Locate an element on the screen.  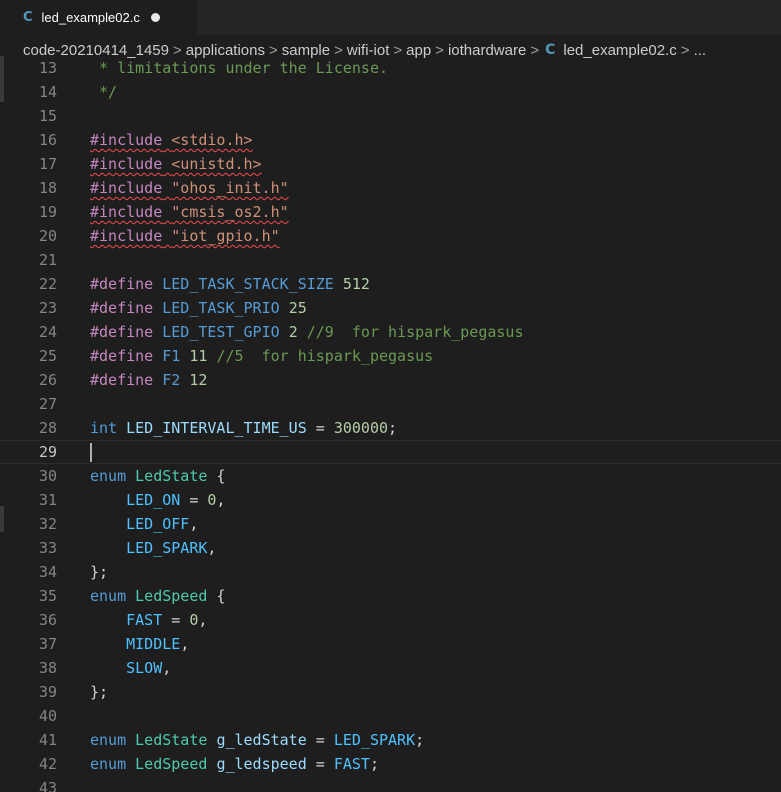
code-token: "iot_gpio.h" is located at coordinates (225, 236).